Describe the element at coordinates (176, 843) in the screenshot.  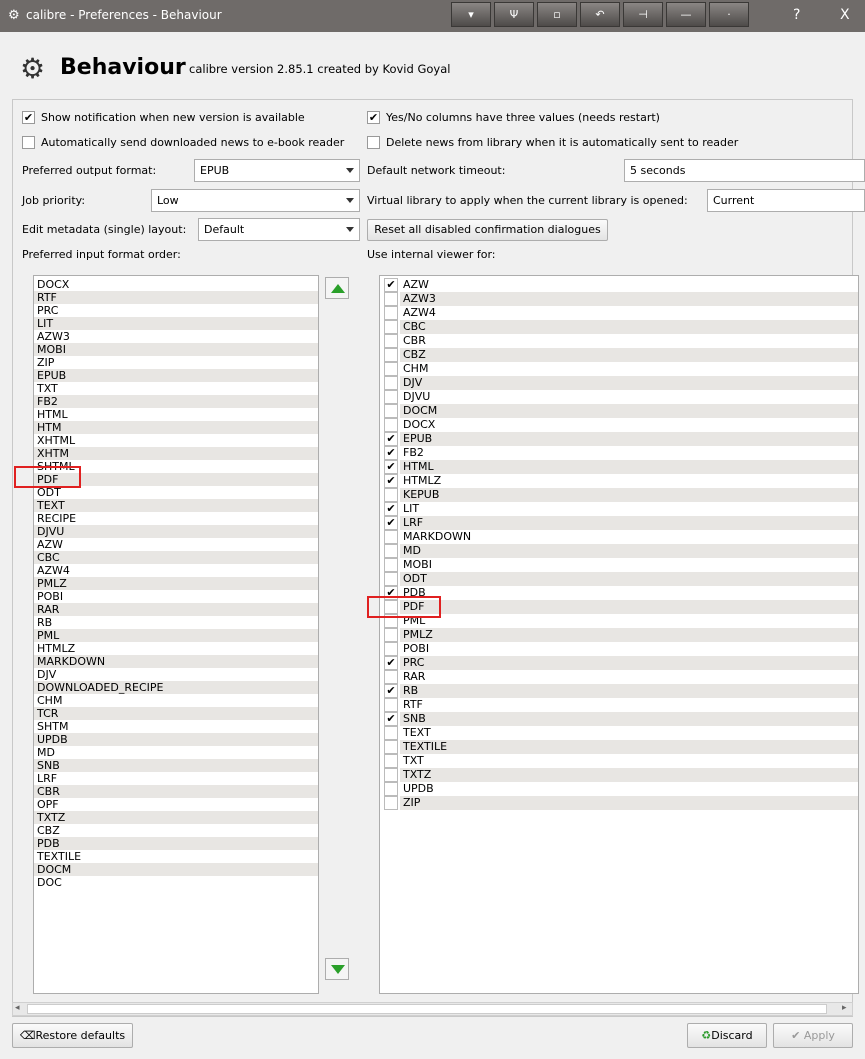
I see `list-item: PDB` at that location.